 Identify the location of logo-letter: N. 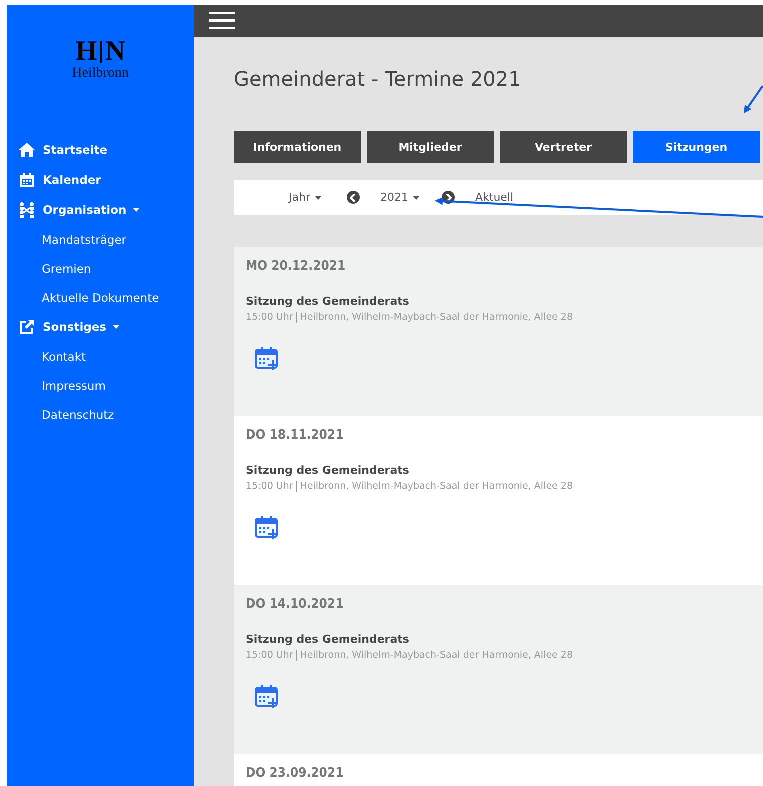
(115, 52).